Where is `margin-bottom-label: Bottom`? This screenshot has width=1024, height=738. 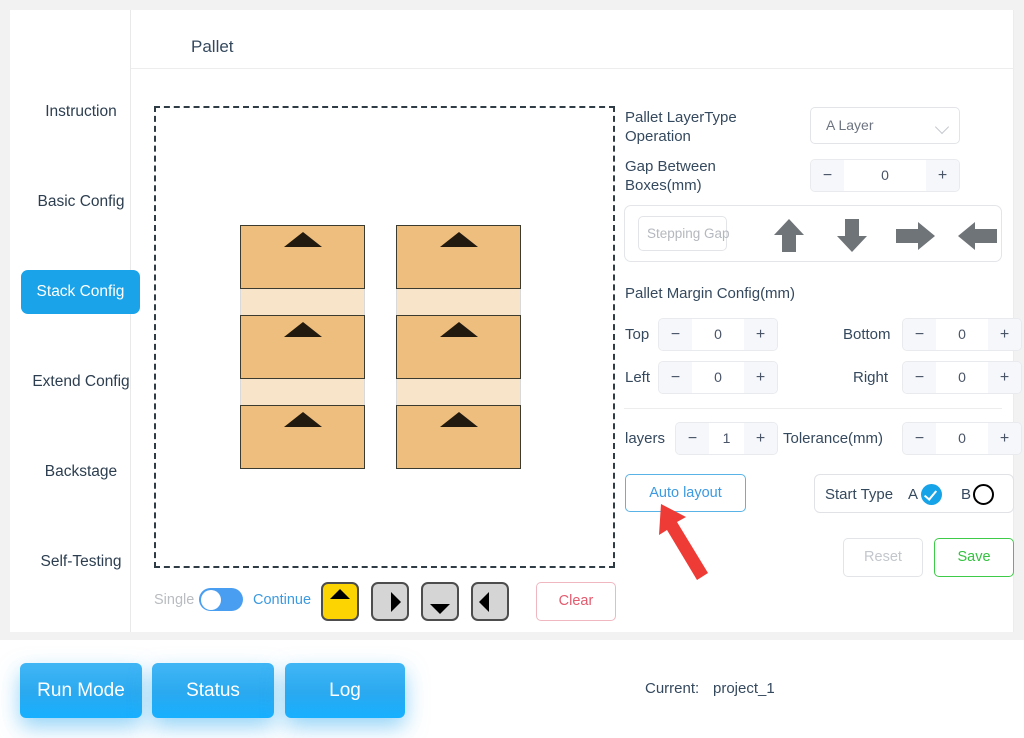
margin-bottom-label: Bottom is located at coordinates (867, 334).